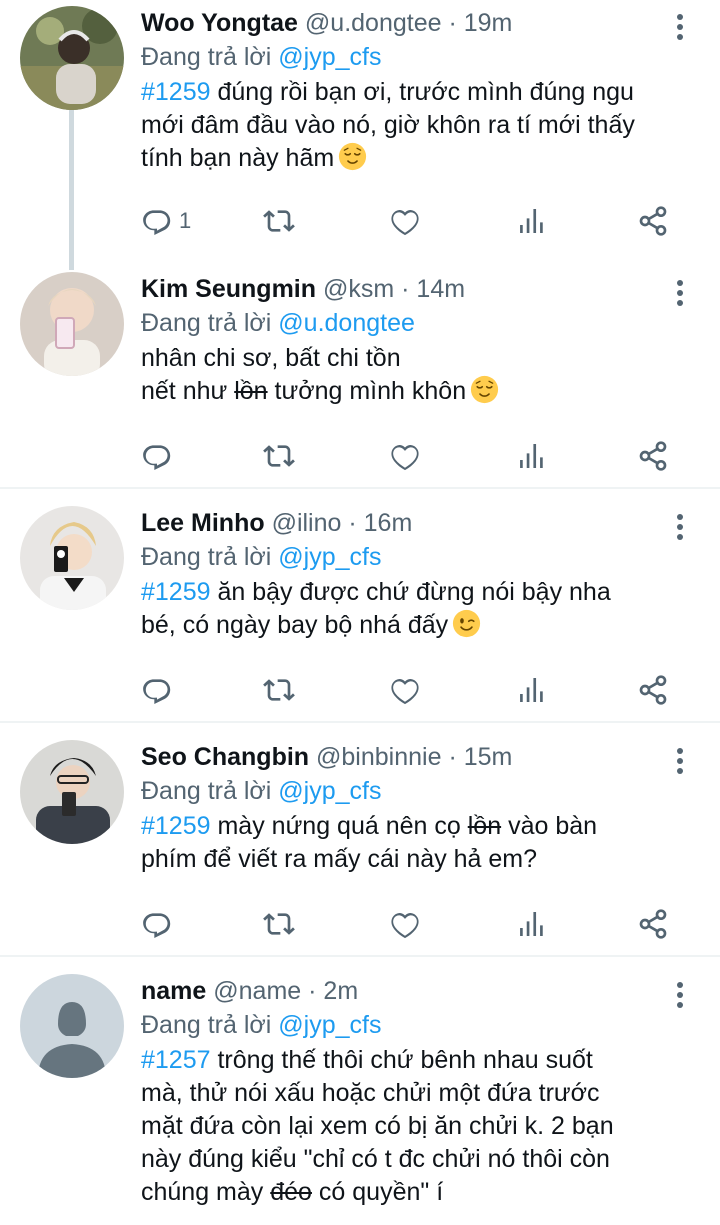  I want to click on text-line: đúng rồi bạn ơi, trước mình đúng ngu, so click(425, 92).